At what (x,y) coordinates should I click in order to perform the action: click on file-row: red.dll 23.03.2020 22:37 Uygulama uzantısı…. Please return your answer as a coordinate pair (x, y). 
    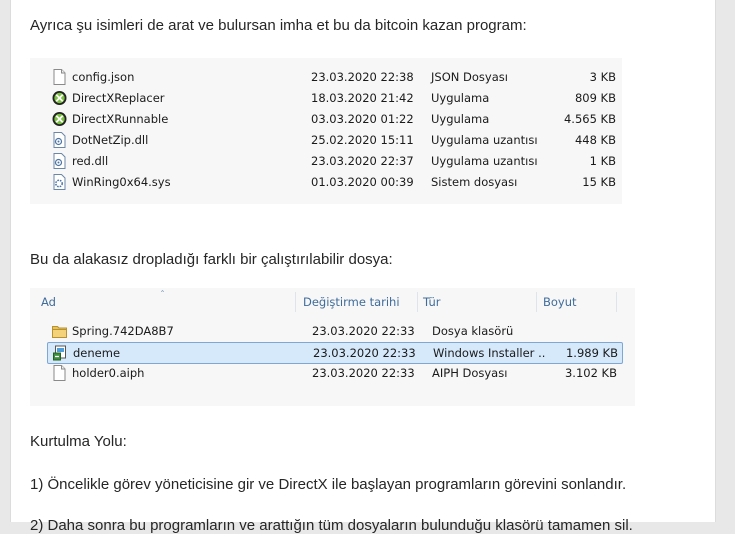
    Looking at the image, I should click on (326, 161).